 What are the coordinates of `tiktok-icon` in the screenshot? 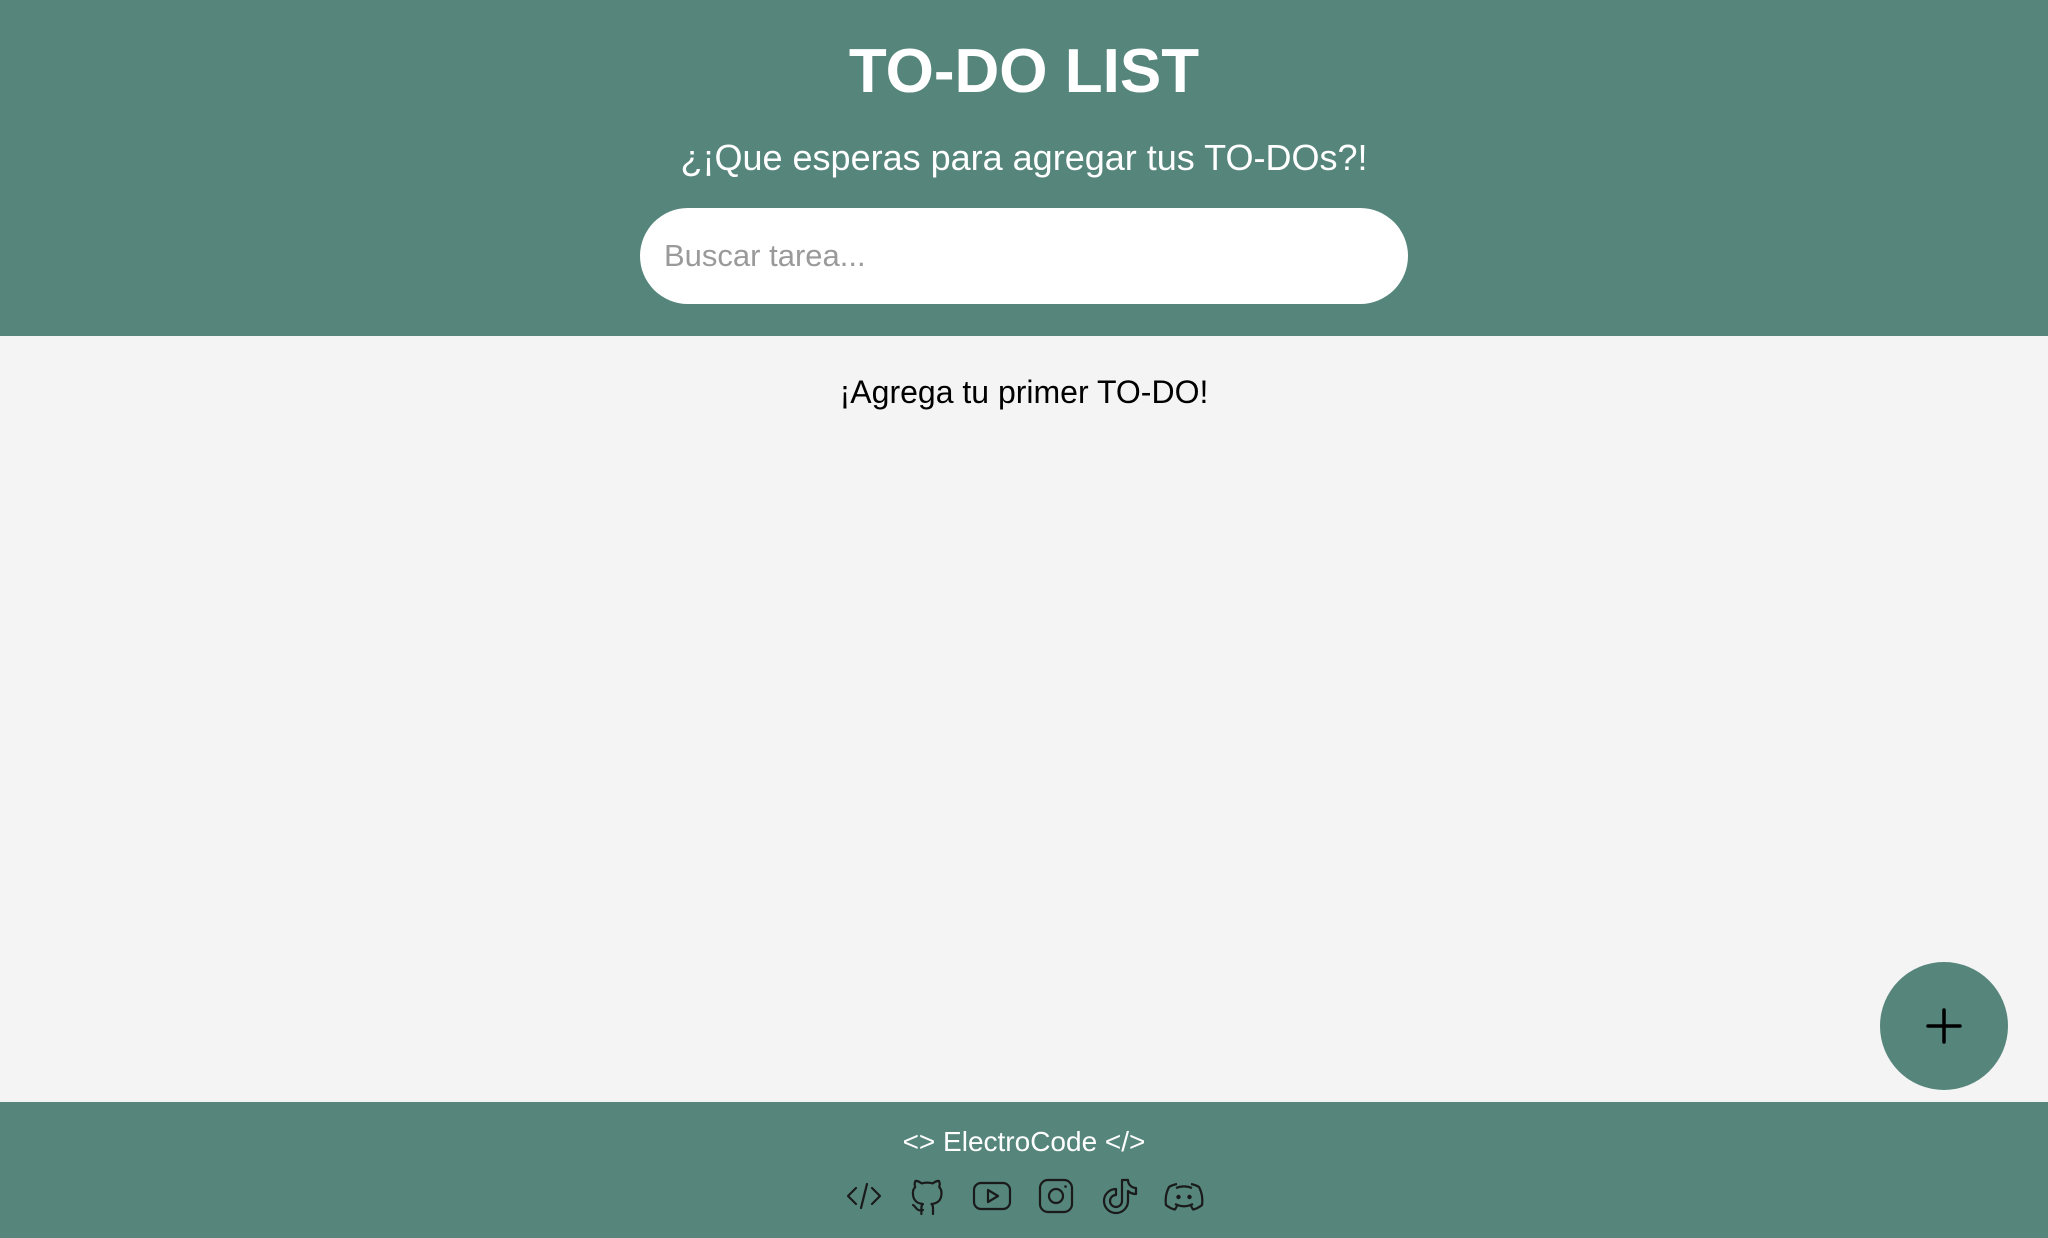 It's located at (1120, 1196).